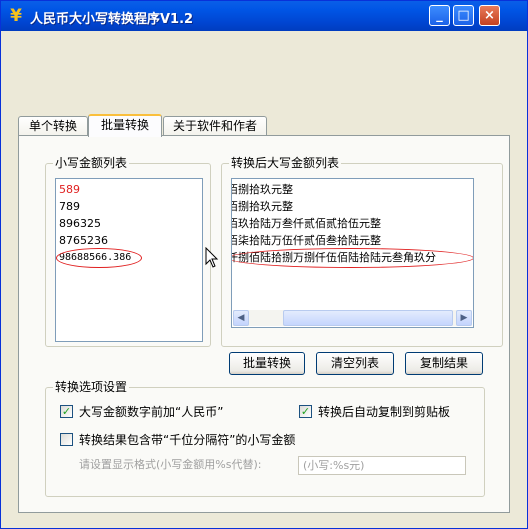 This screenshot has width=528, height=529. Describe the element at coordinates (215, 126) in the screenshot. I see `tab-about: 关于软件和作者` at that location.